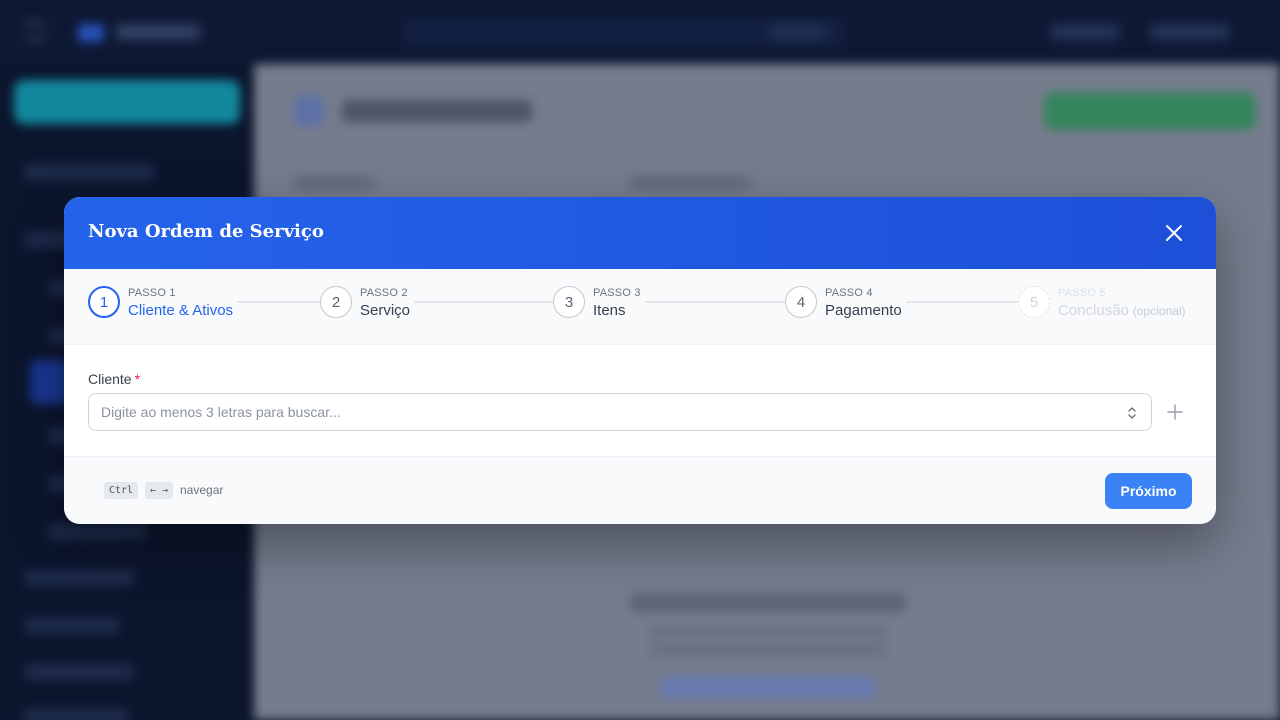 This screenshot has width=1280, height=720. I want to click on dialog-header: Nova Ordem de Serviço, so click(640, 233).